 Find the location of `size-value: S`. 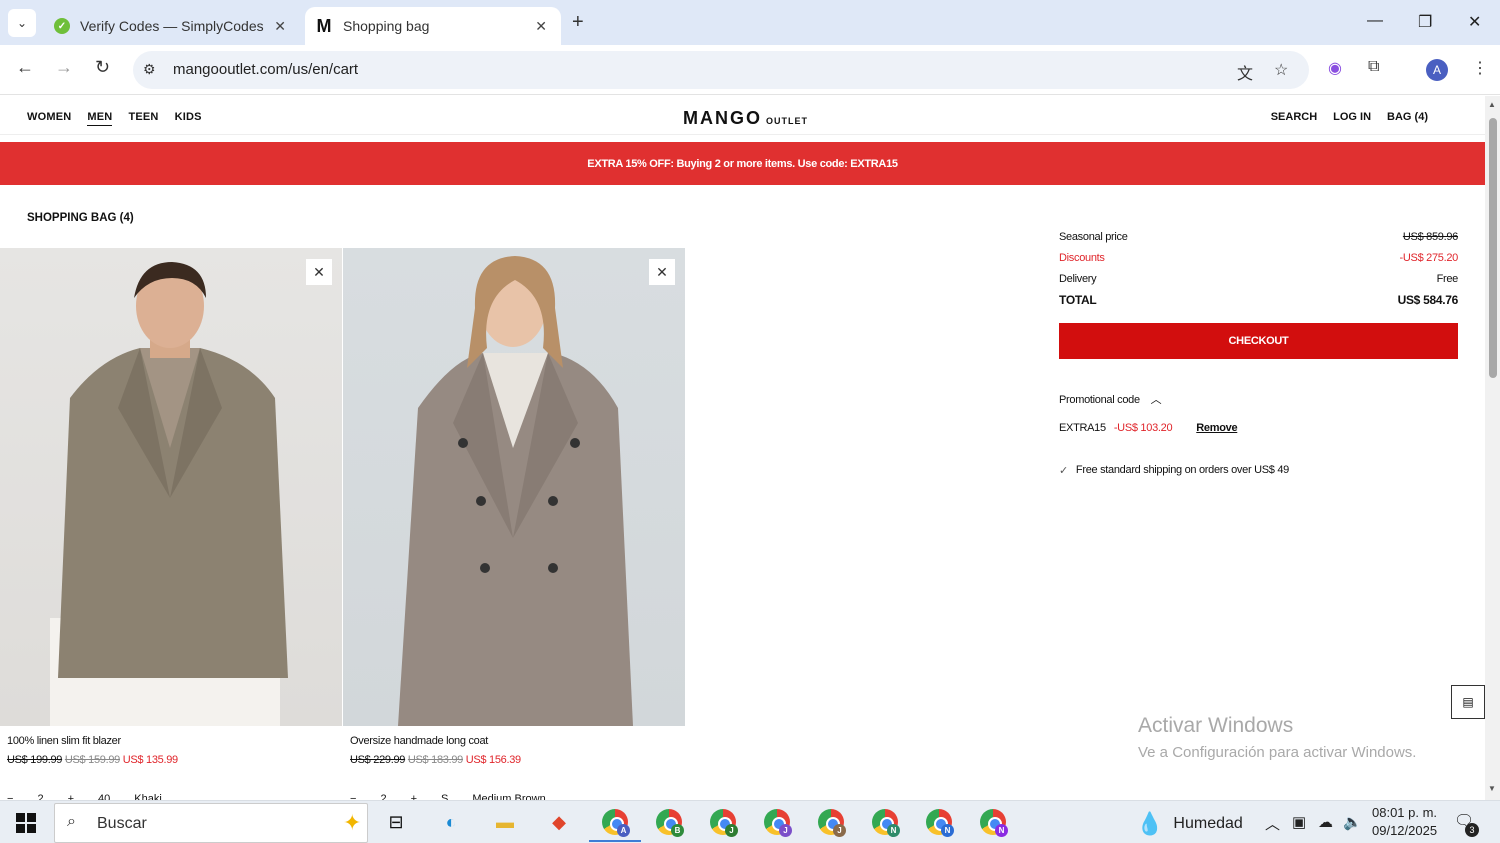

size-value: S is located at coordinates (444, 796).